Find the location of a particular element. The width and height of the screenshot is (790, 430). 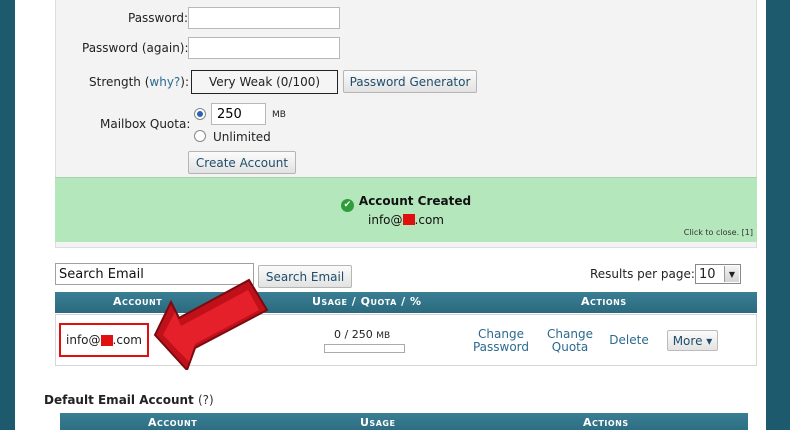

col-actions: Actions is located at coordinates (604, 301).